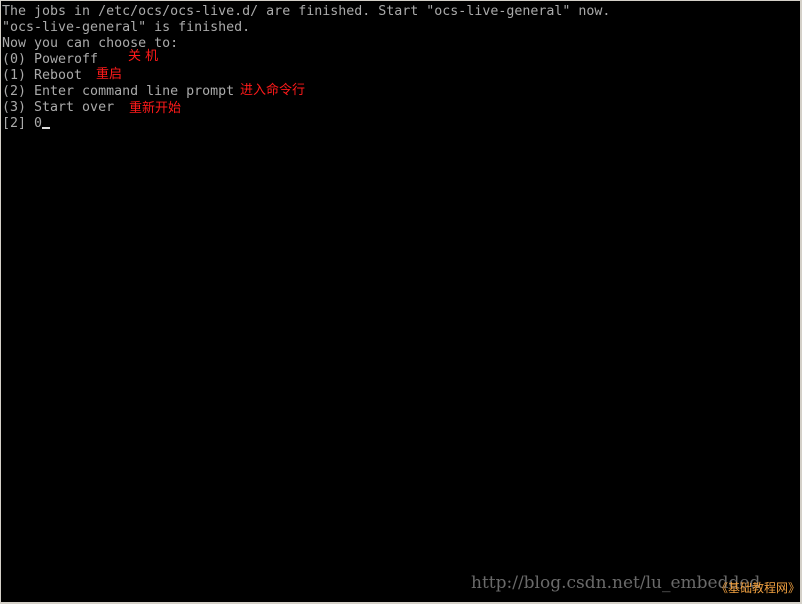 The height and width of the screenshot is (604, 802). Describe the element at coordinates (118, 91) in the screenshot. I see `option-command-line: (2) Enter command line prompt` at that location.